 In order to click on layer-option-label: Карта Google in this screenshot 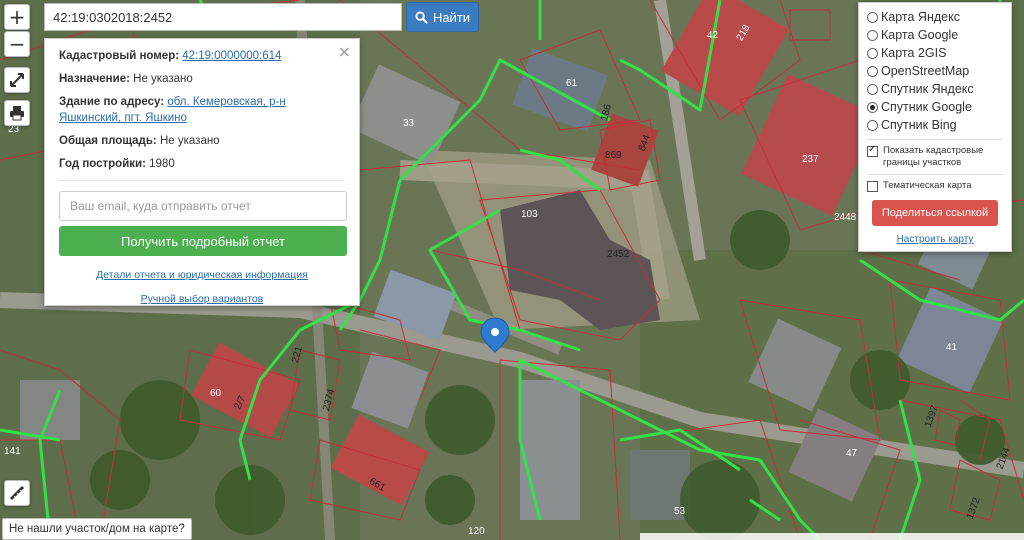, I will do `click(920, 35)`.